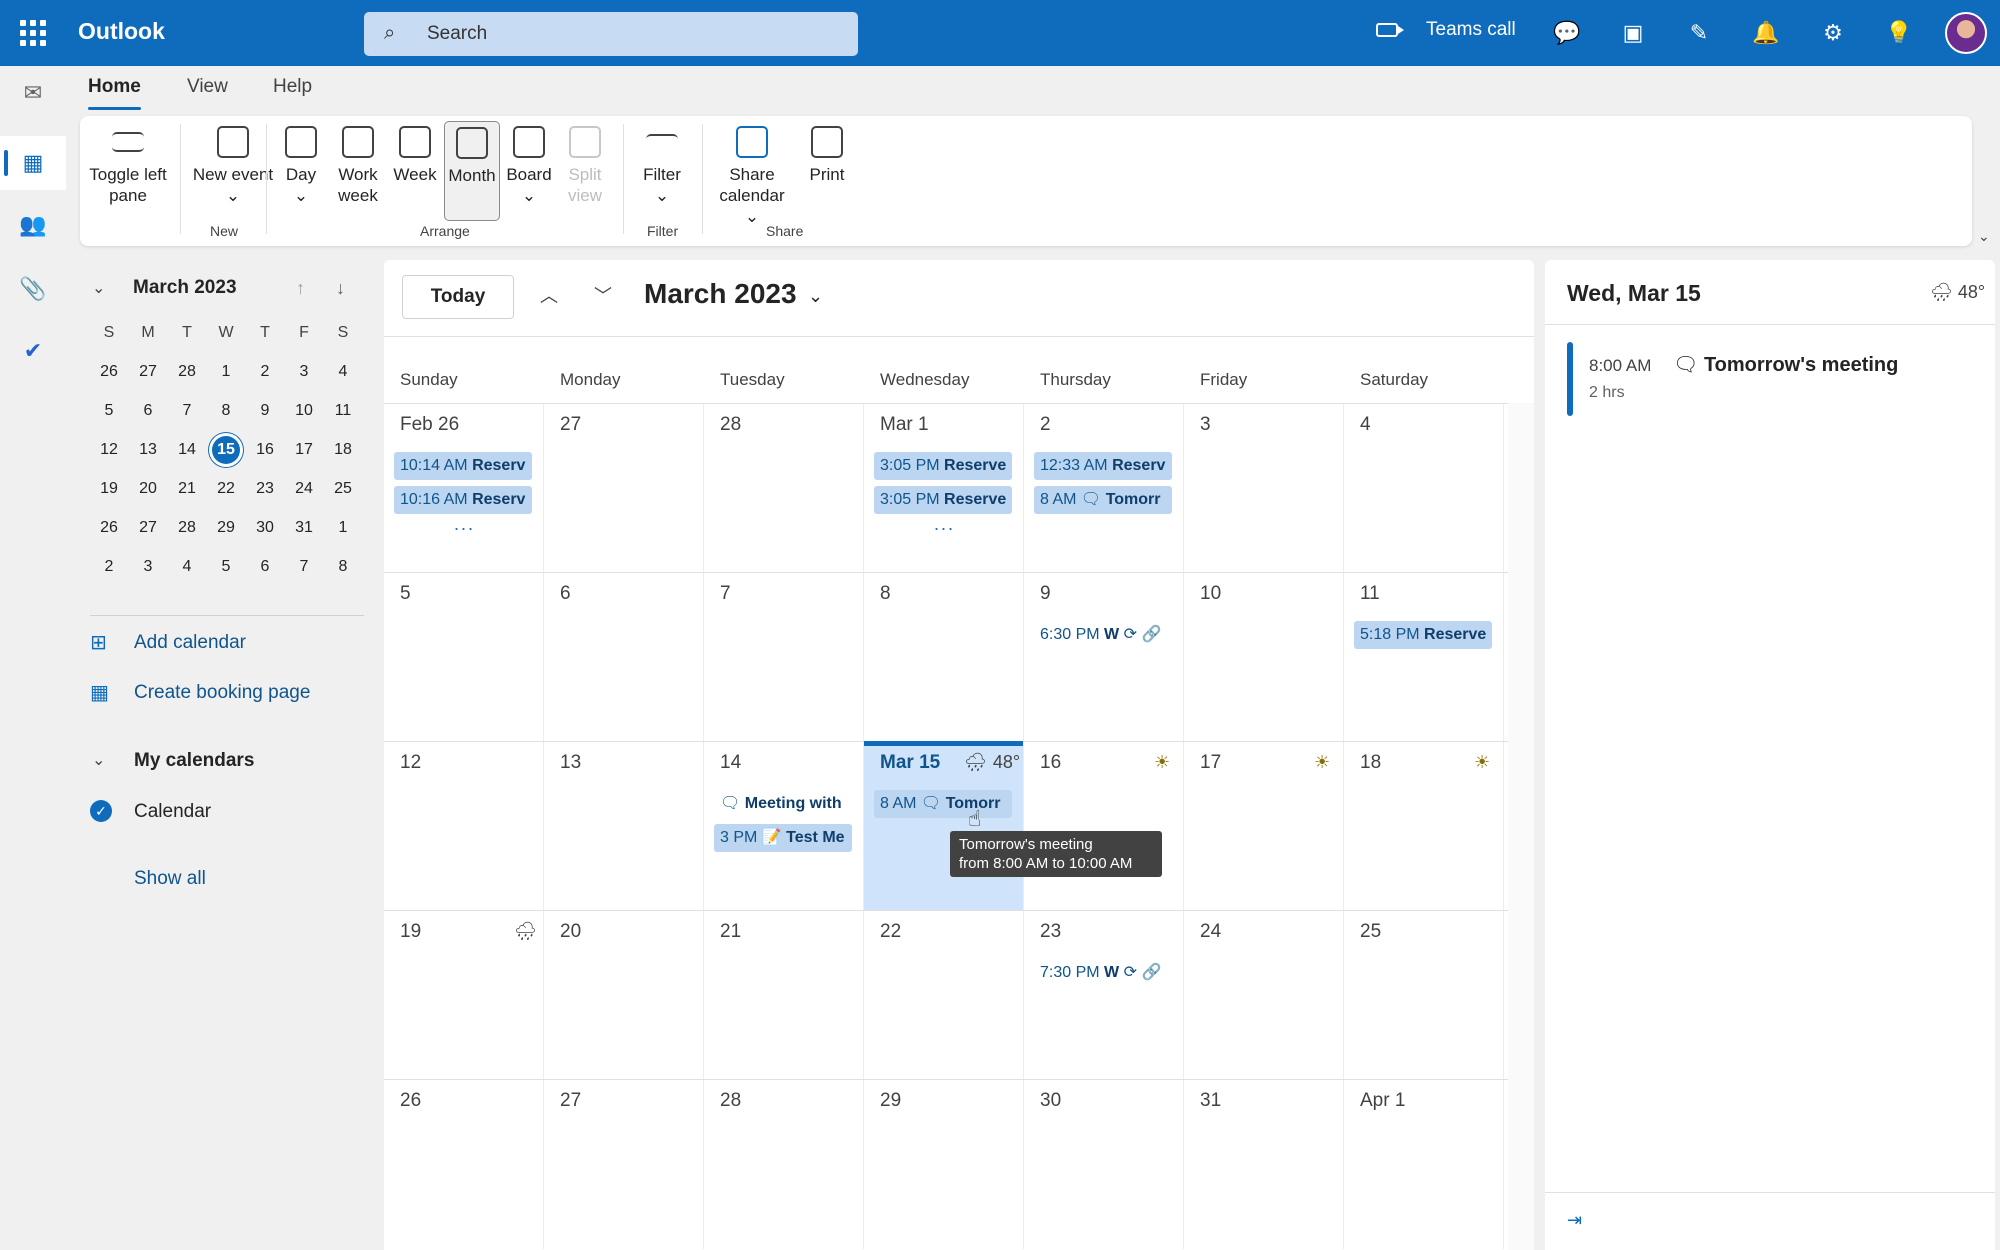  I want to click on day-cell: 17 ☀, so click(1264, 826).